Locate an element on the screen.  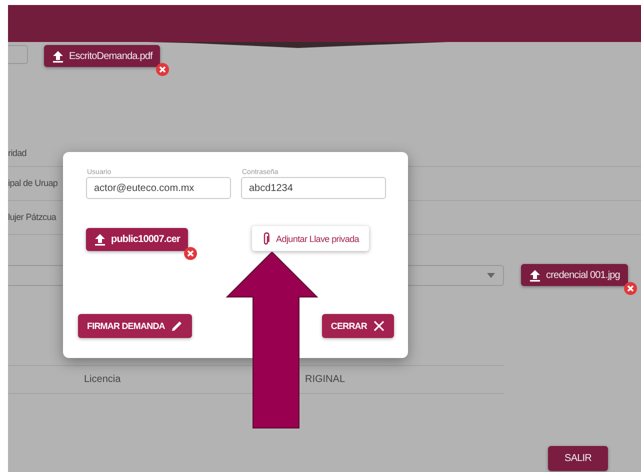
exit-button: SALIR is located at coordinates (578, 458).